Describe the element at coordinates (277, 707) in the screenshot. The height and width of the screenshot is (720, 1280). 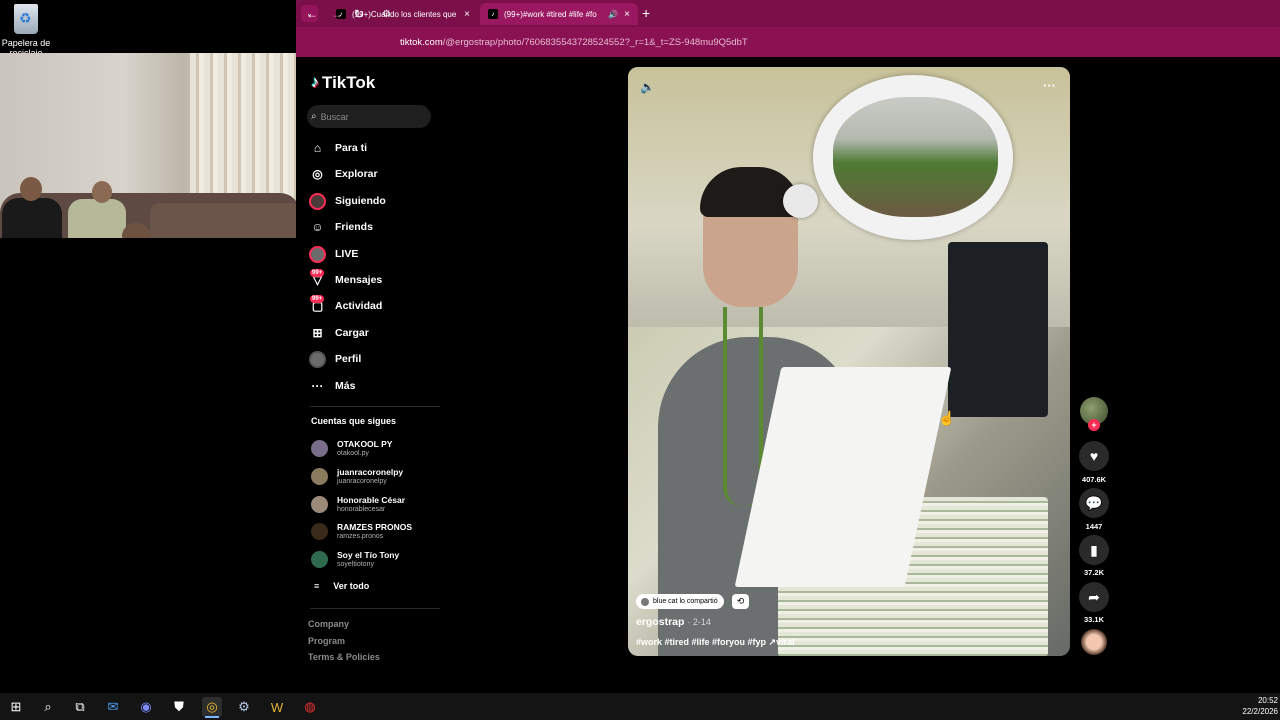
I see `game-launcher-icon: W` at that location.